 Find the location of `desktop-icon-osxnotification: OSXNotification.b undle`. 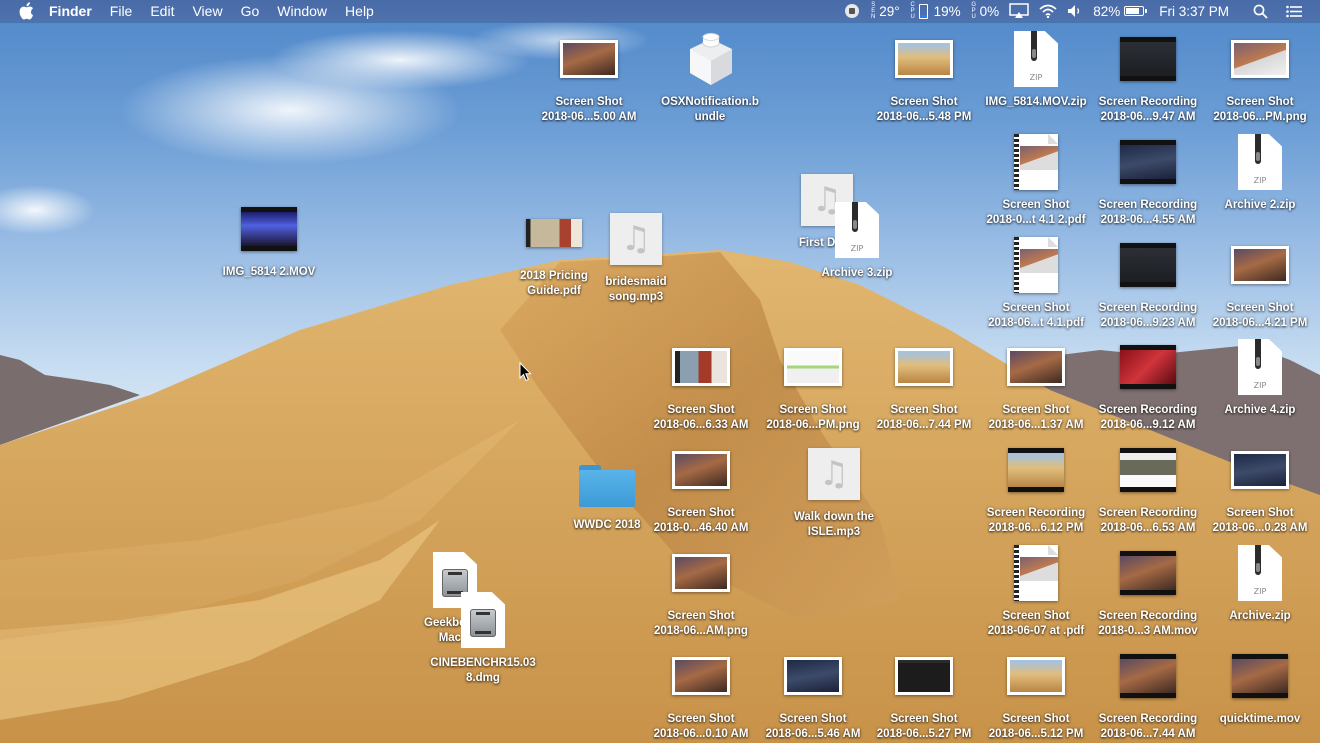

desktop-icon-osxnotification: OSXNotification.b undle is located at coordinates (710, 76).